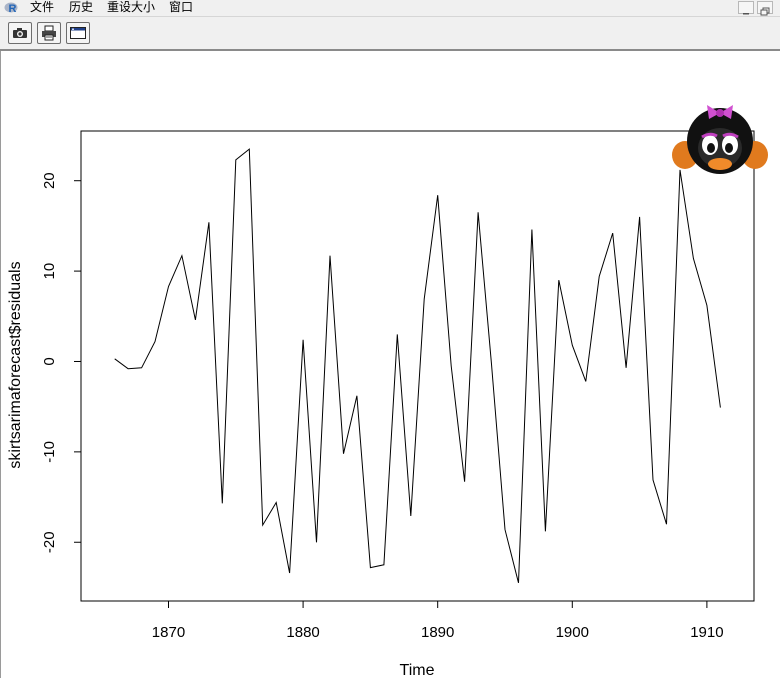  What do you see at coordinates (49, 271) in the screenshot?
I see `y-tick-label: 10` at bounding box center [49, 271].